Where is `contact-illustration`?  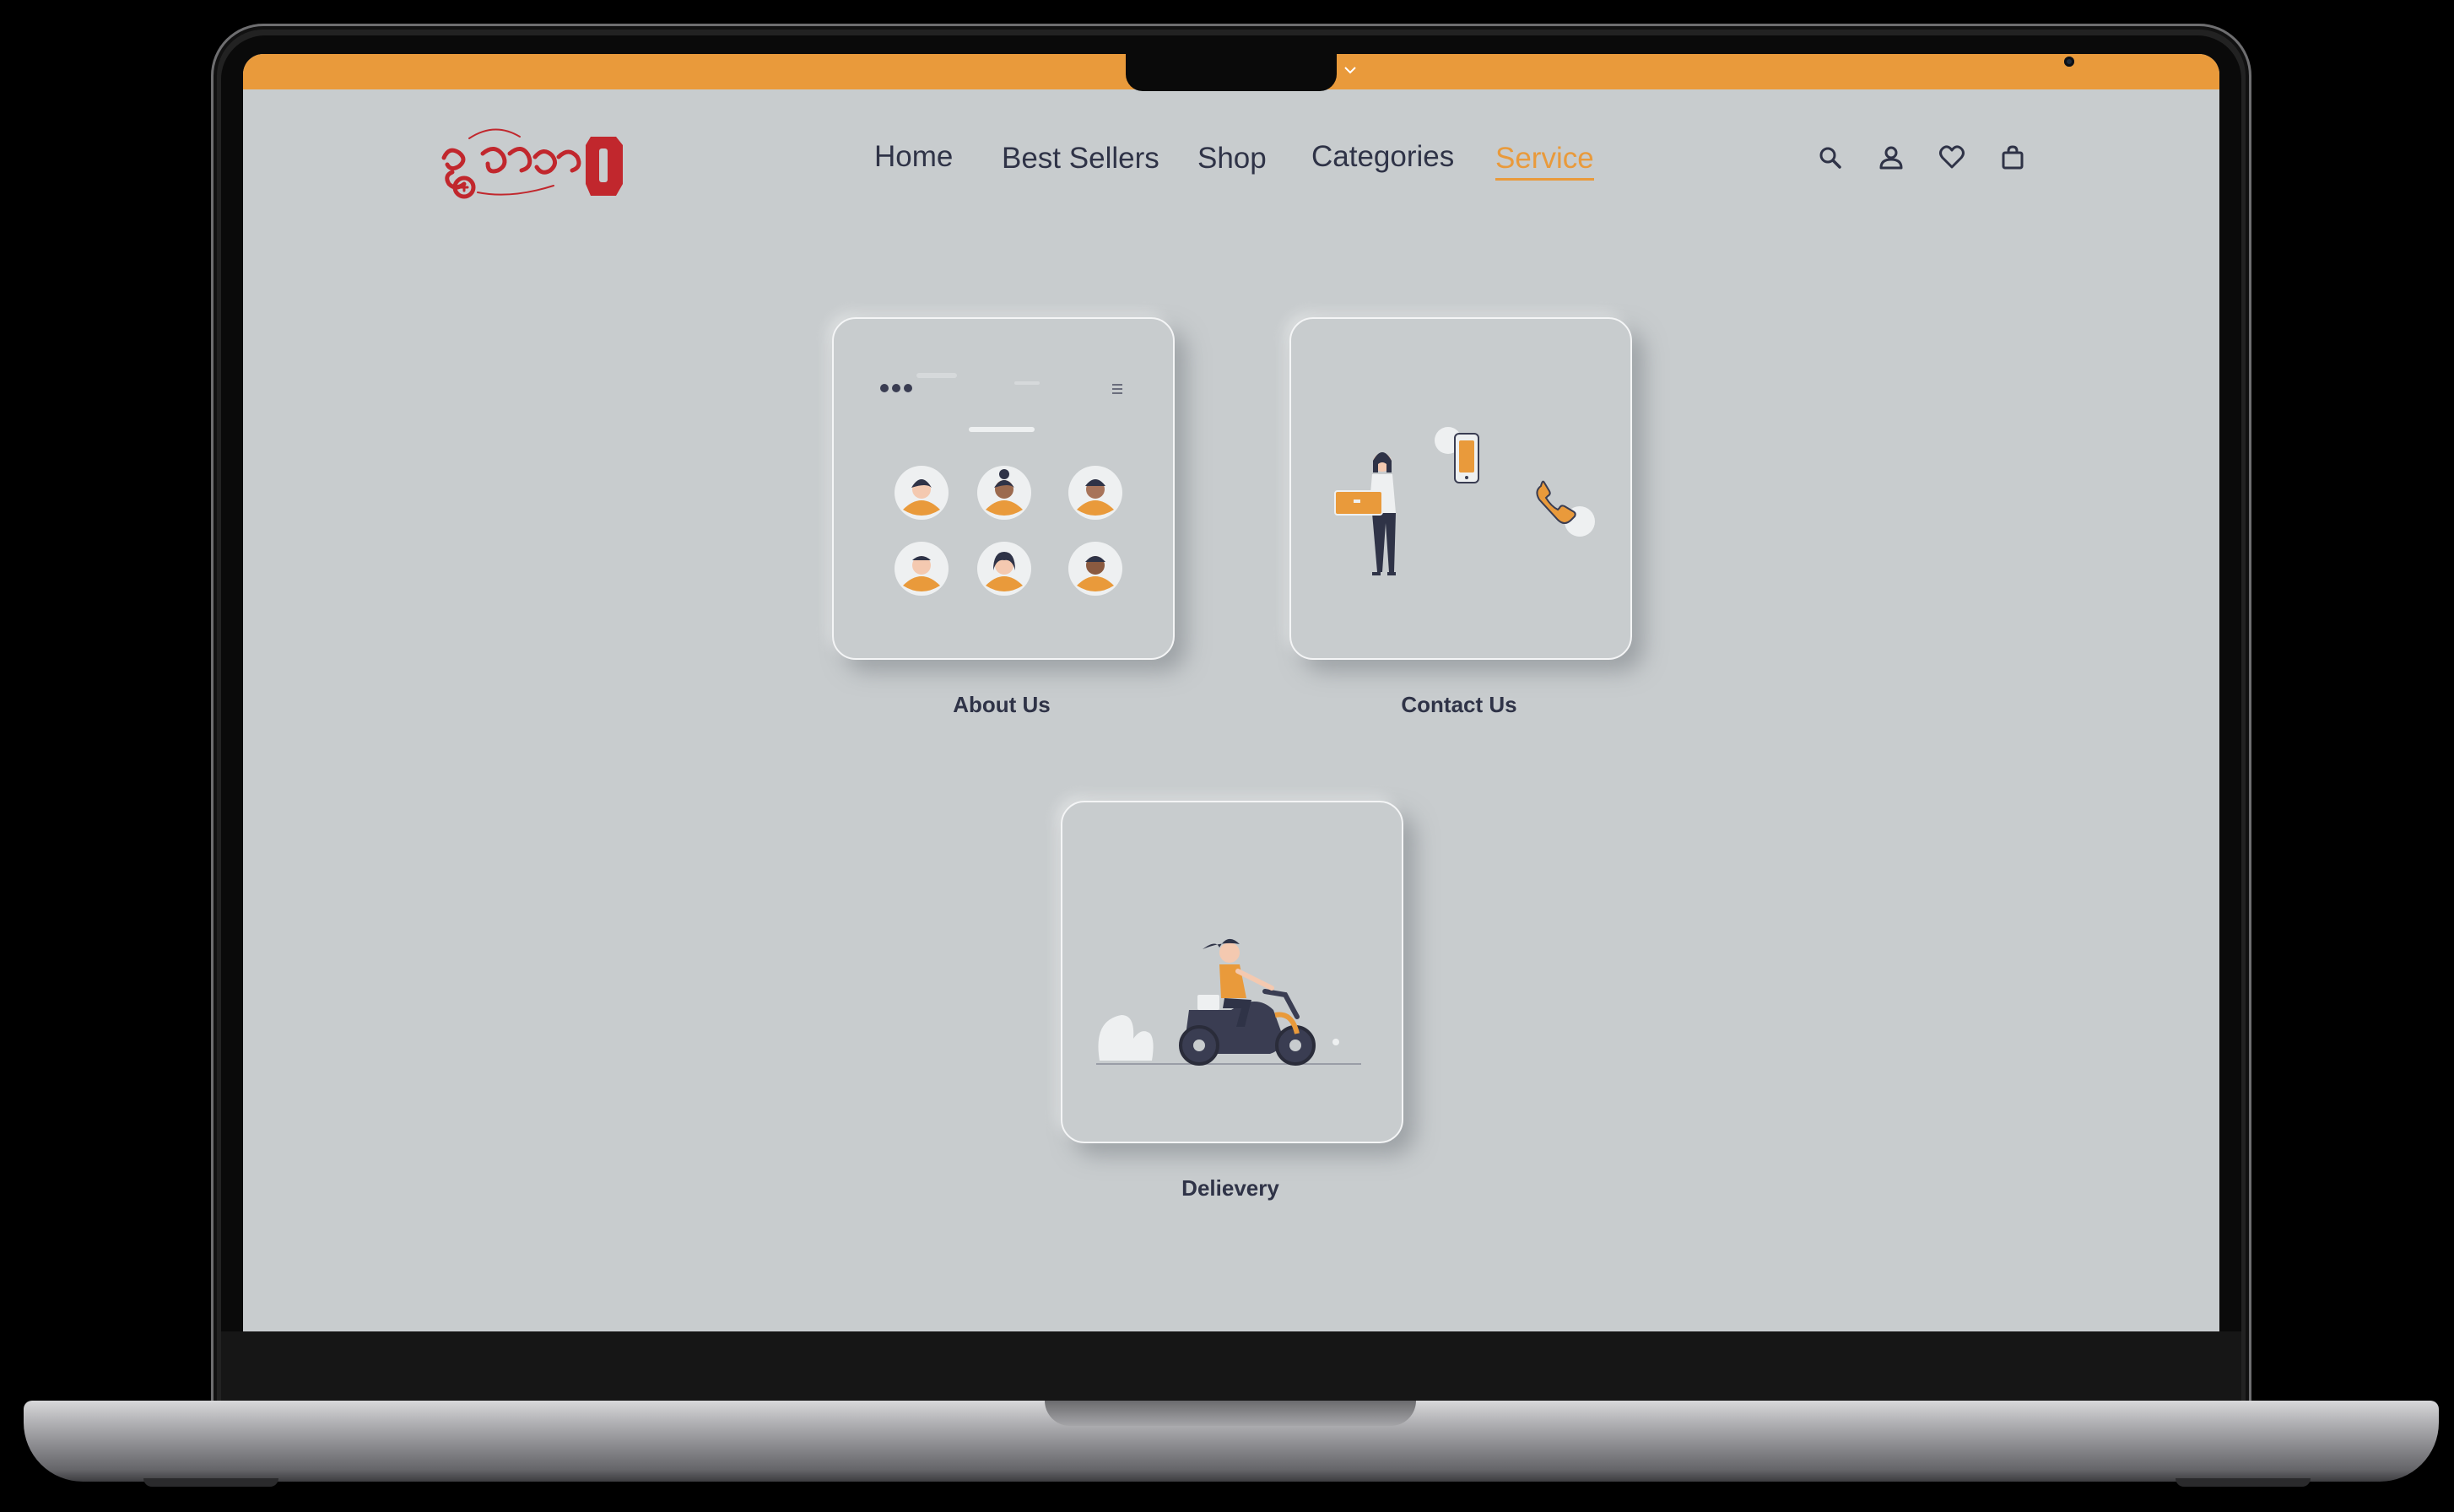
contact-illustration is located at coordinates (1464, 501).